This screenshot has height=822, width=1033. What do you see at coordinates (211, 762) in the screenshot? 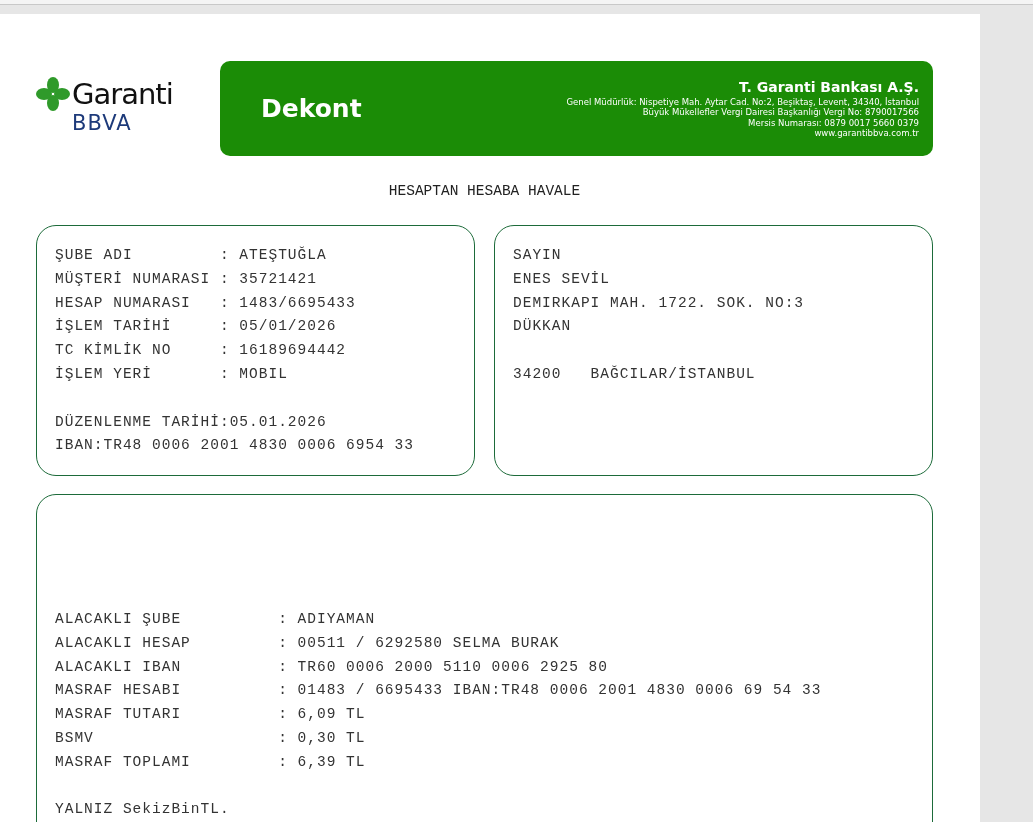
I see `text-line: MASRAF TOPLAMI : 6,39 TL` at bounding box center [211, 762].